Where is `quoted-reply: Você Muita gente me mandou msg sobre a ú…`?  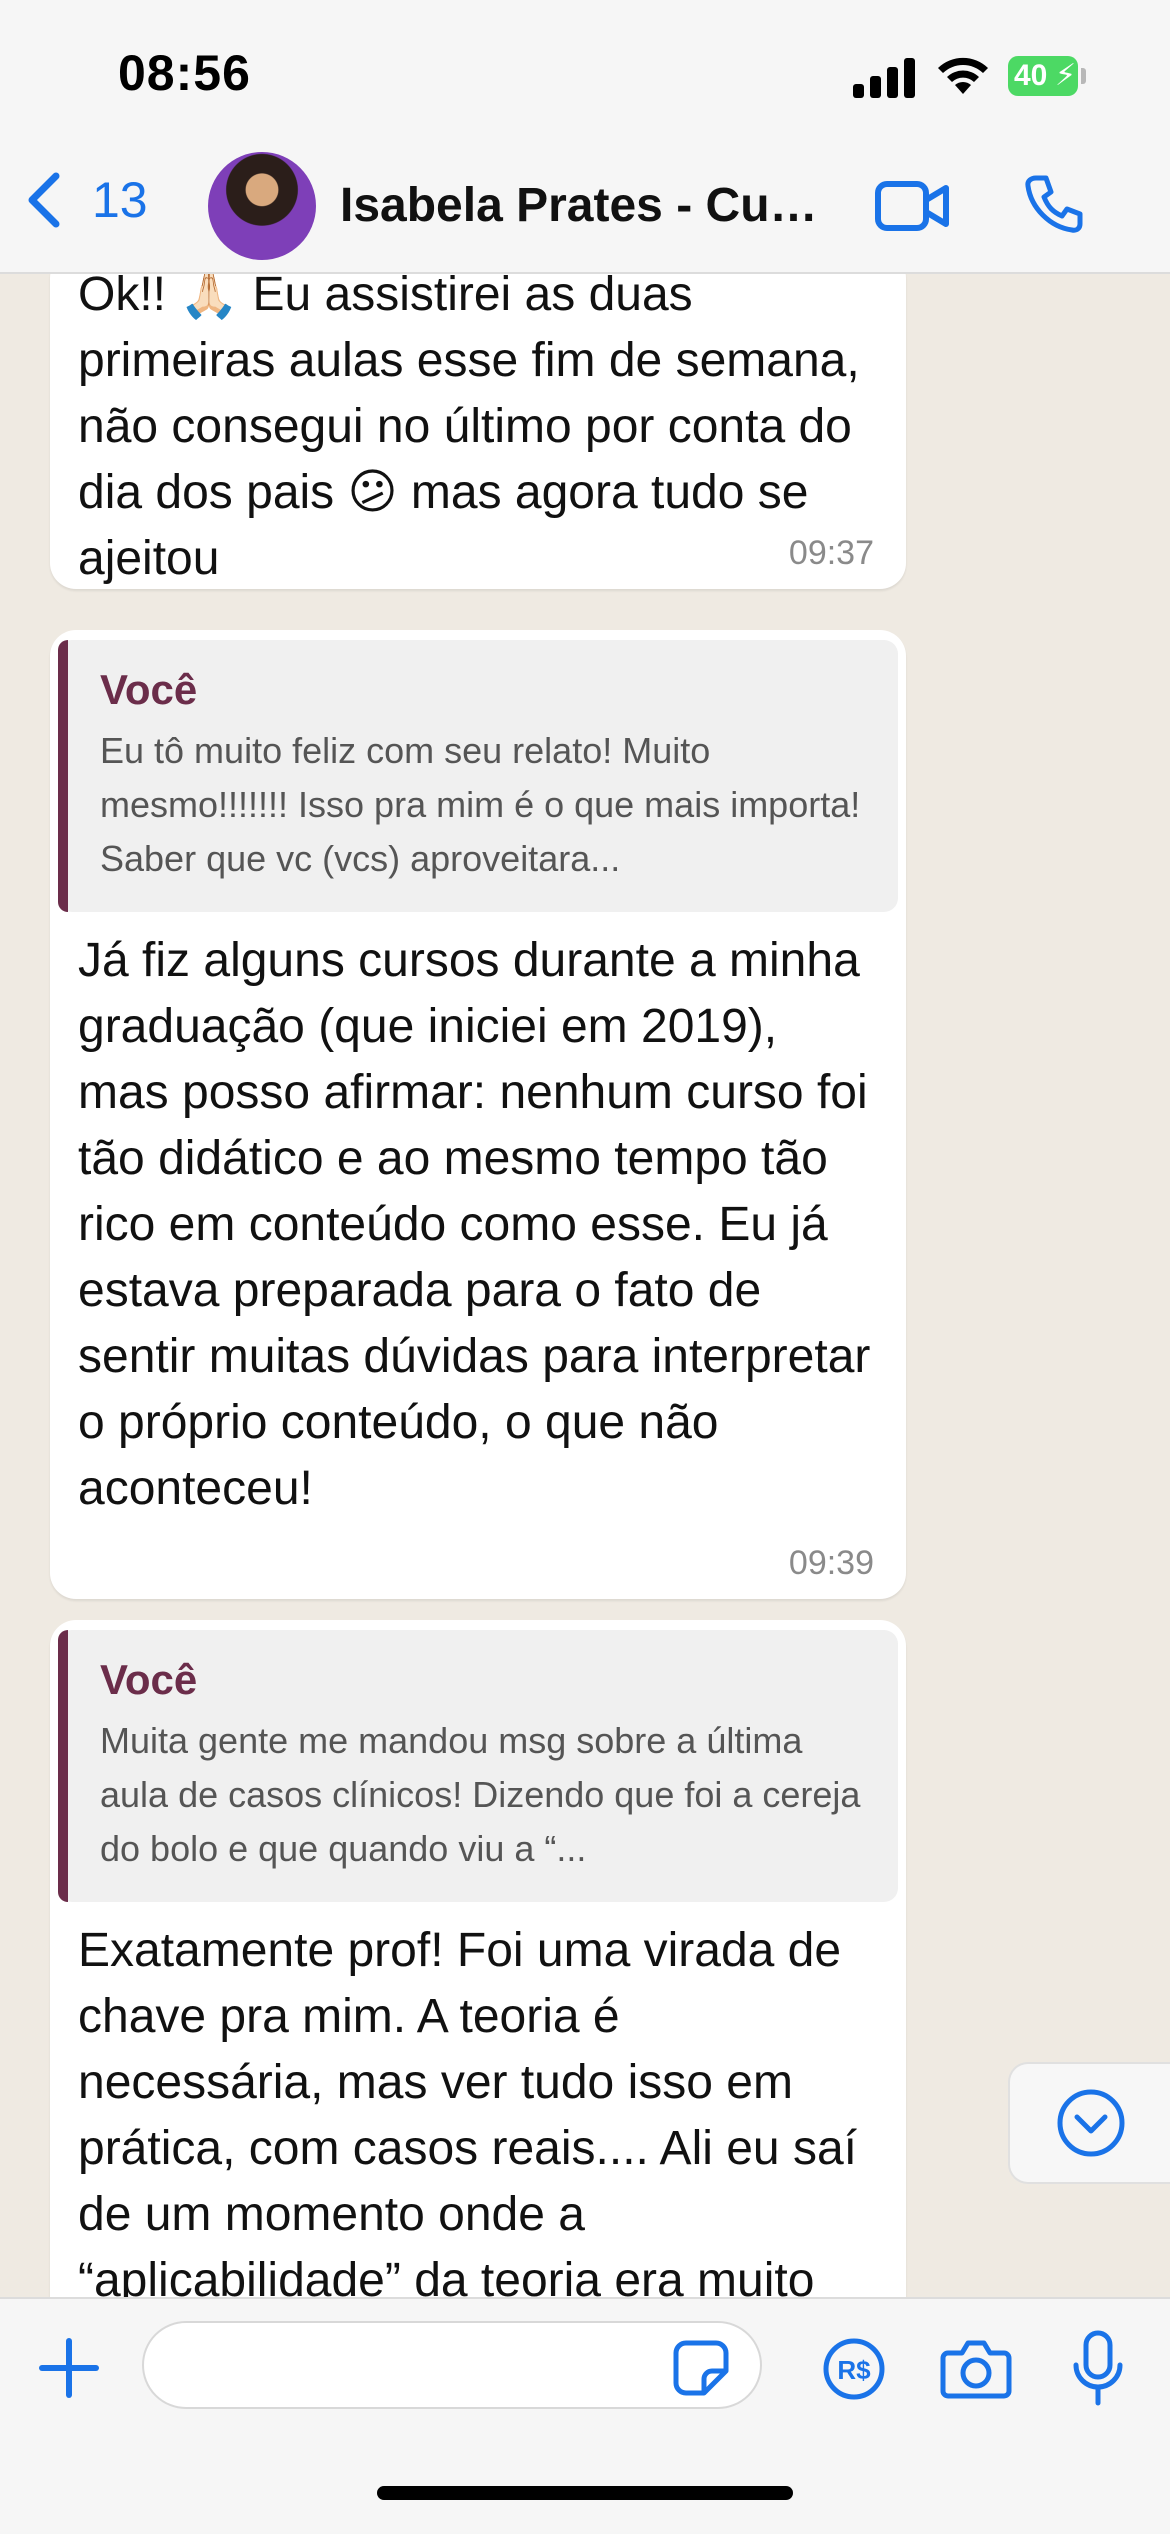
quoted-reply: Você Muita gente me mandou msg sobre a ú… is located at coordinates (478, 1766).